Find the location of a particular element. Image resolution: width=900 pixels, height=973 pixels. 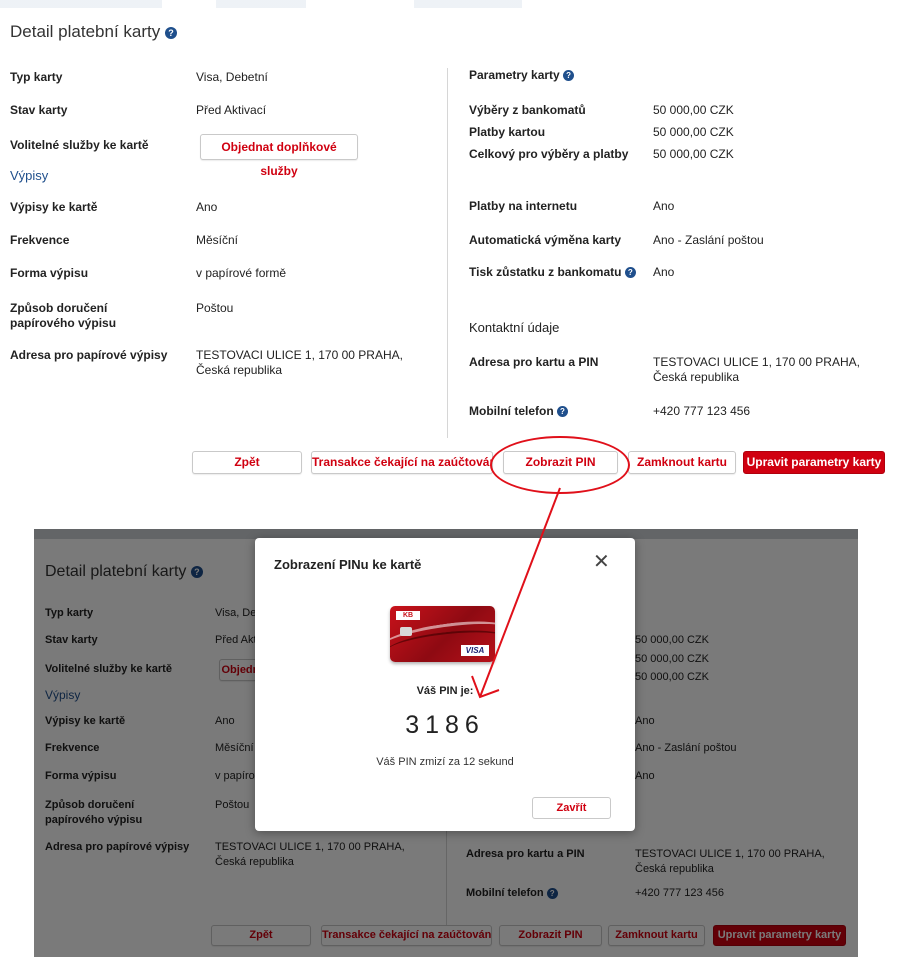

frequency-label: Frekvence is located at coordinates (40, 240).